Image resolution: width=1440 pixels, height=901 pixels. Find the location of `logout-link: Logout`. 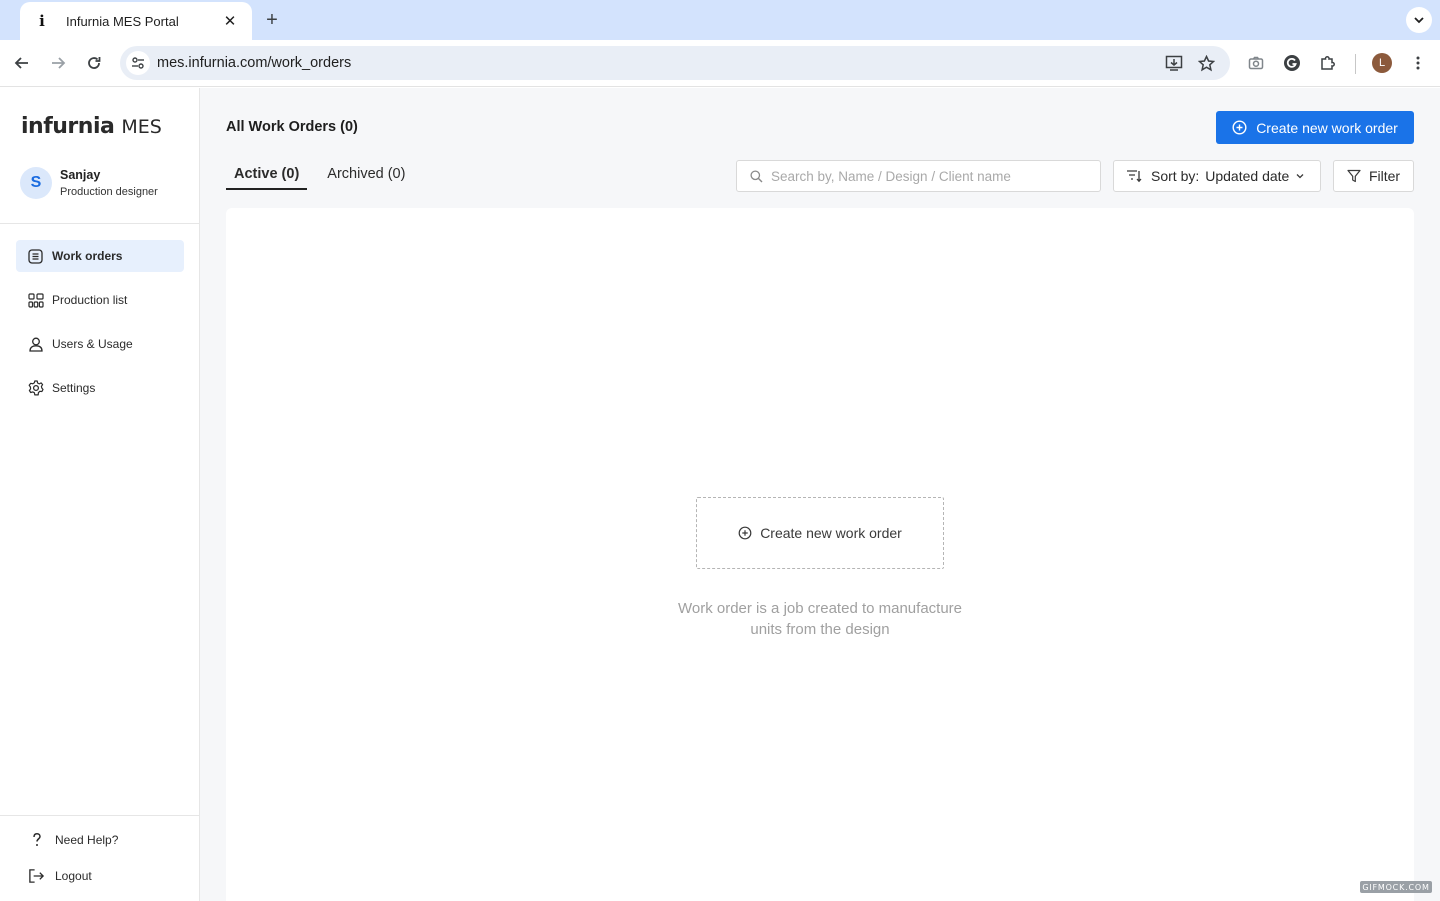

logout-link: Logout is located at coordinates (60, 875).